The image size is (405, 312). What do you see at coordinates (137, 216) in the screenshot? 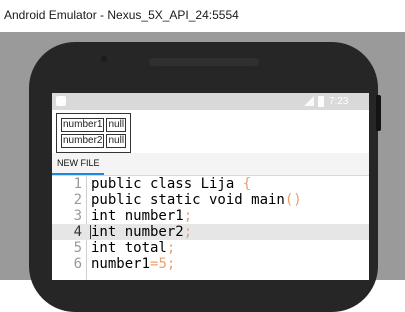
I see `code-content: int number1` at bounding box center [137, 216].